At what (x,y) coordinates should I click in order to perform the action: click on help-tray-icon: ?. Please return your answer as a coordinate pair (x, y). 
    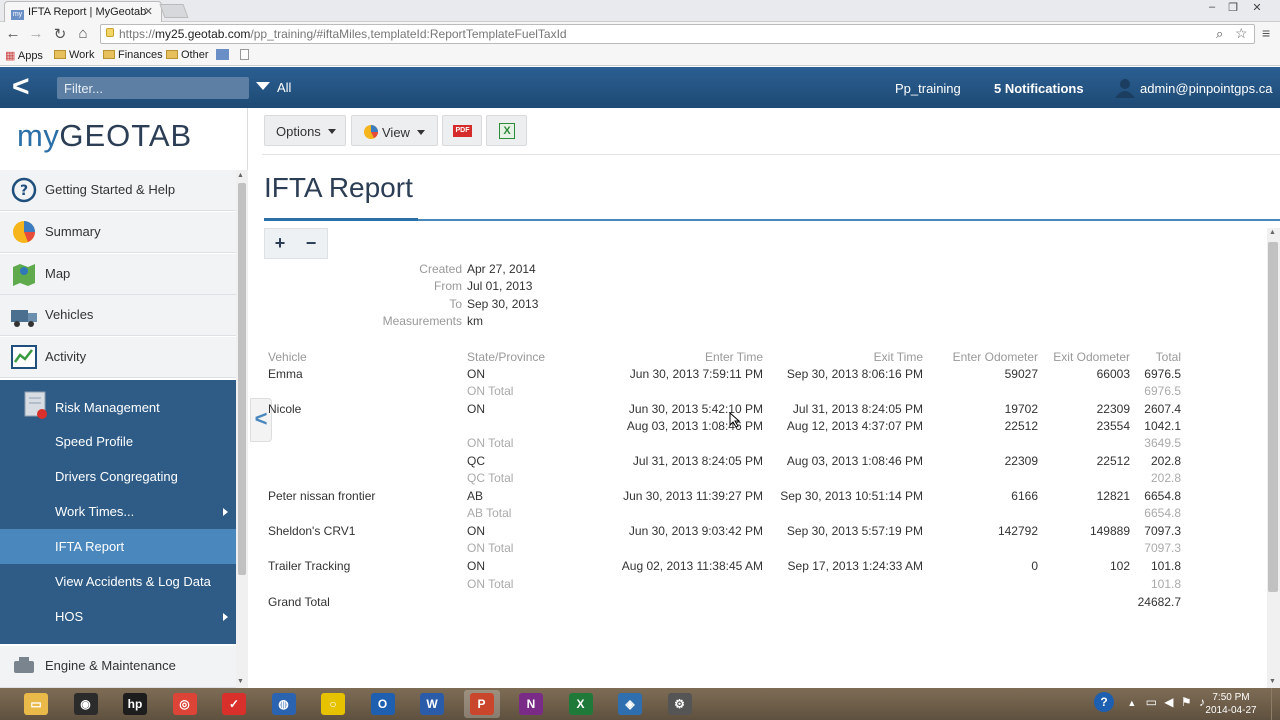
    Looking at the image, I should click on (1104, 702).